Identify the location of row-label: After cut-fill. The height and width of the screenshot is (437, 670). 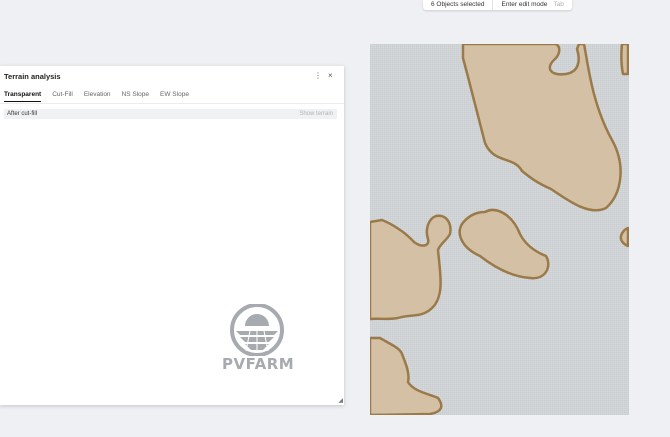
(22, 114).